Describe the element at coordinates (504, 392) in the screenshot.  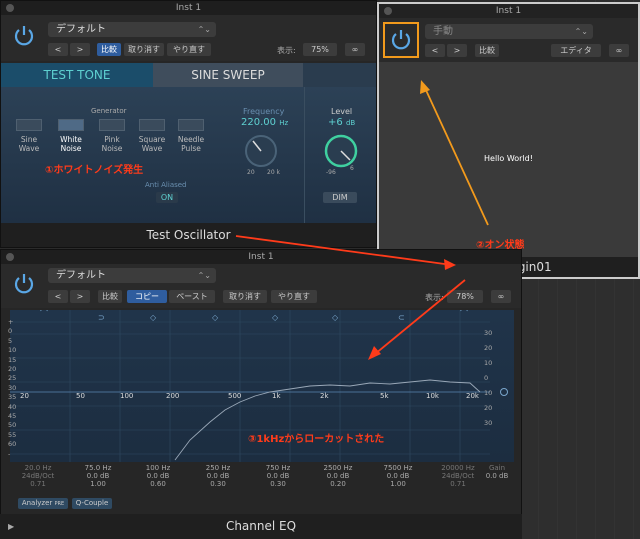
I see `gain-slider-handle` at that location.